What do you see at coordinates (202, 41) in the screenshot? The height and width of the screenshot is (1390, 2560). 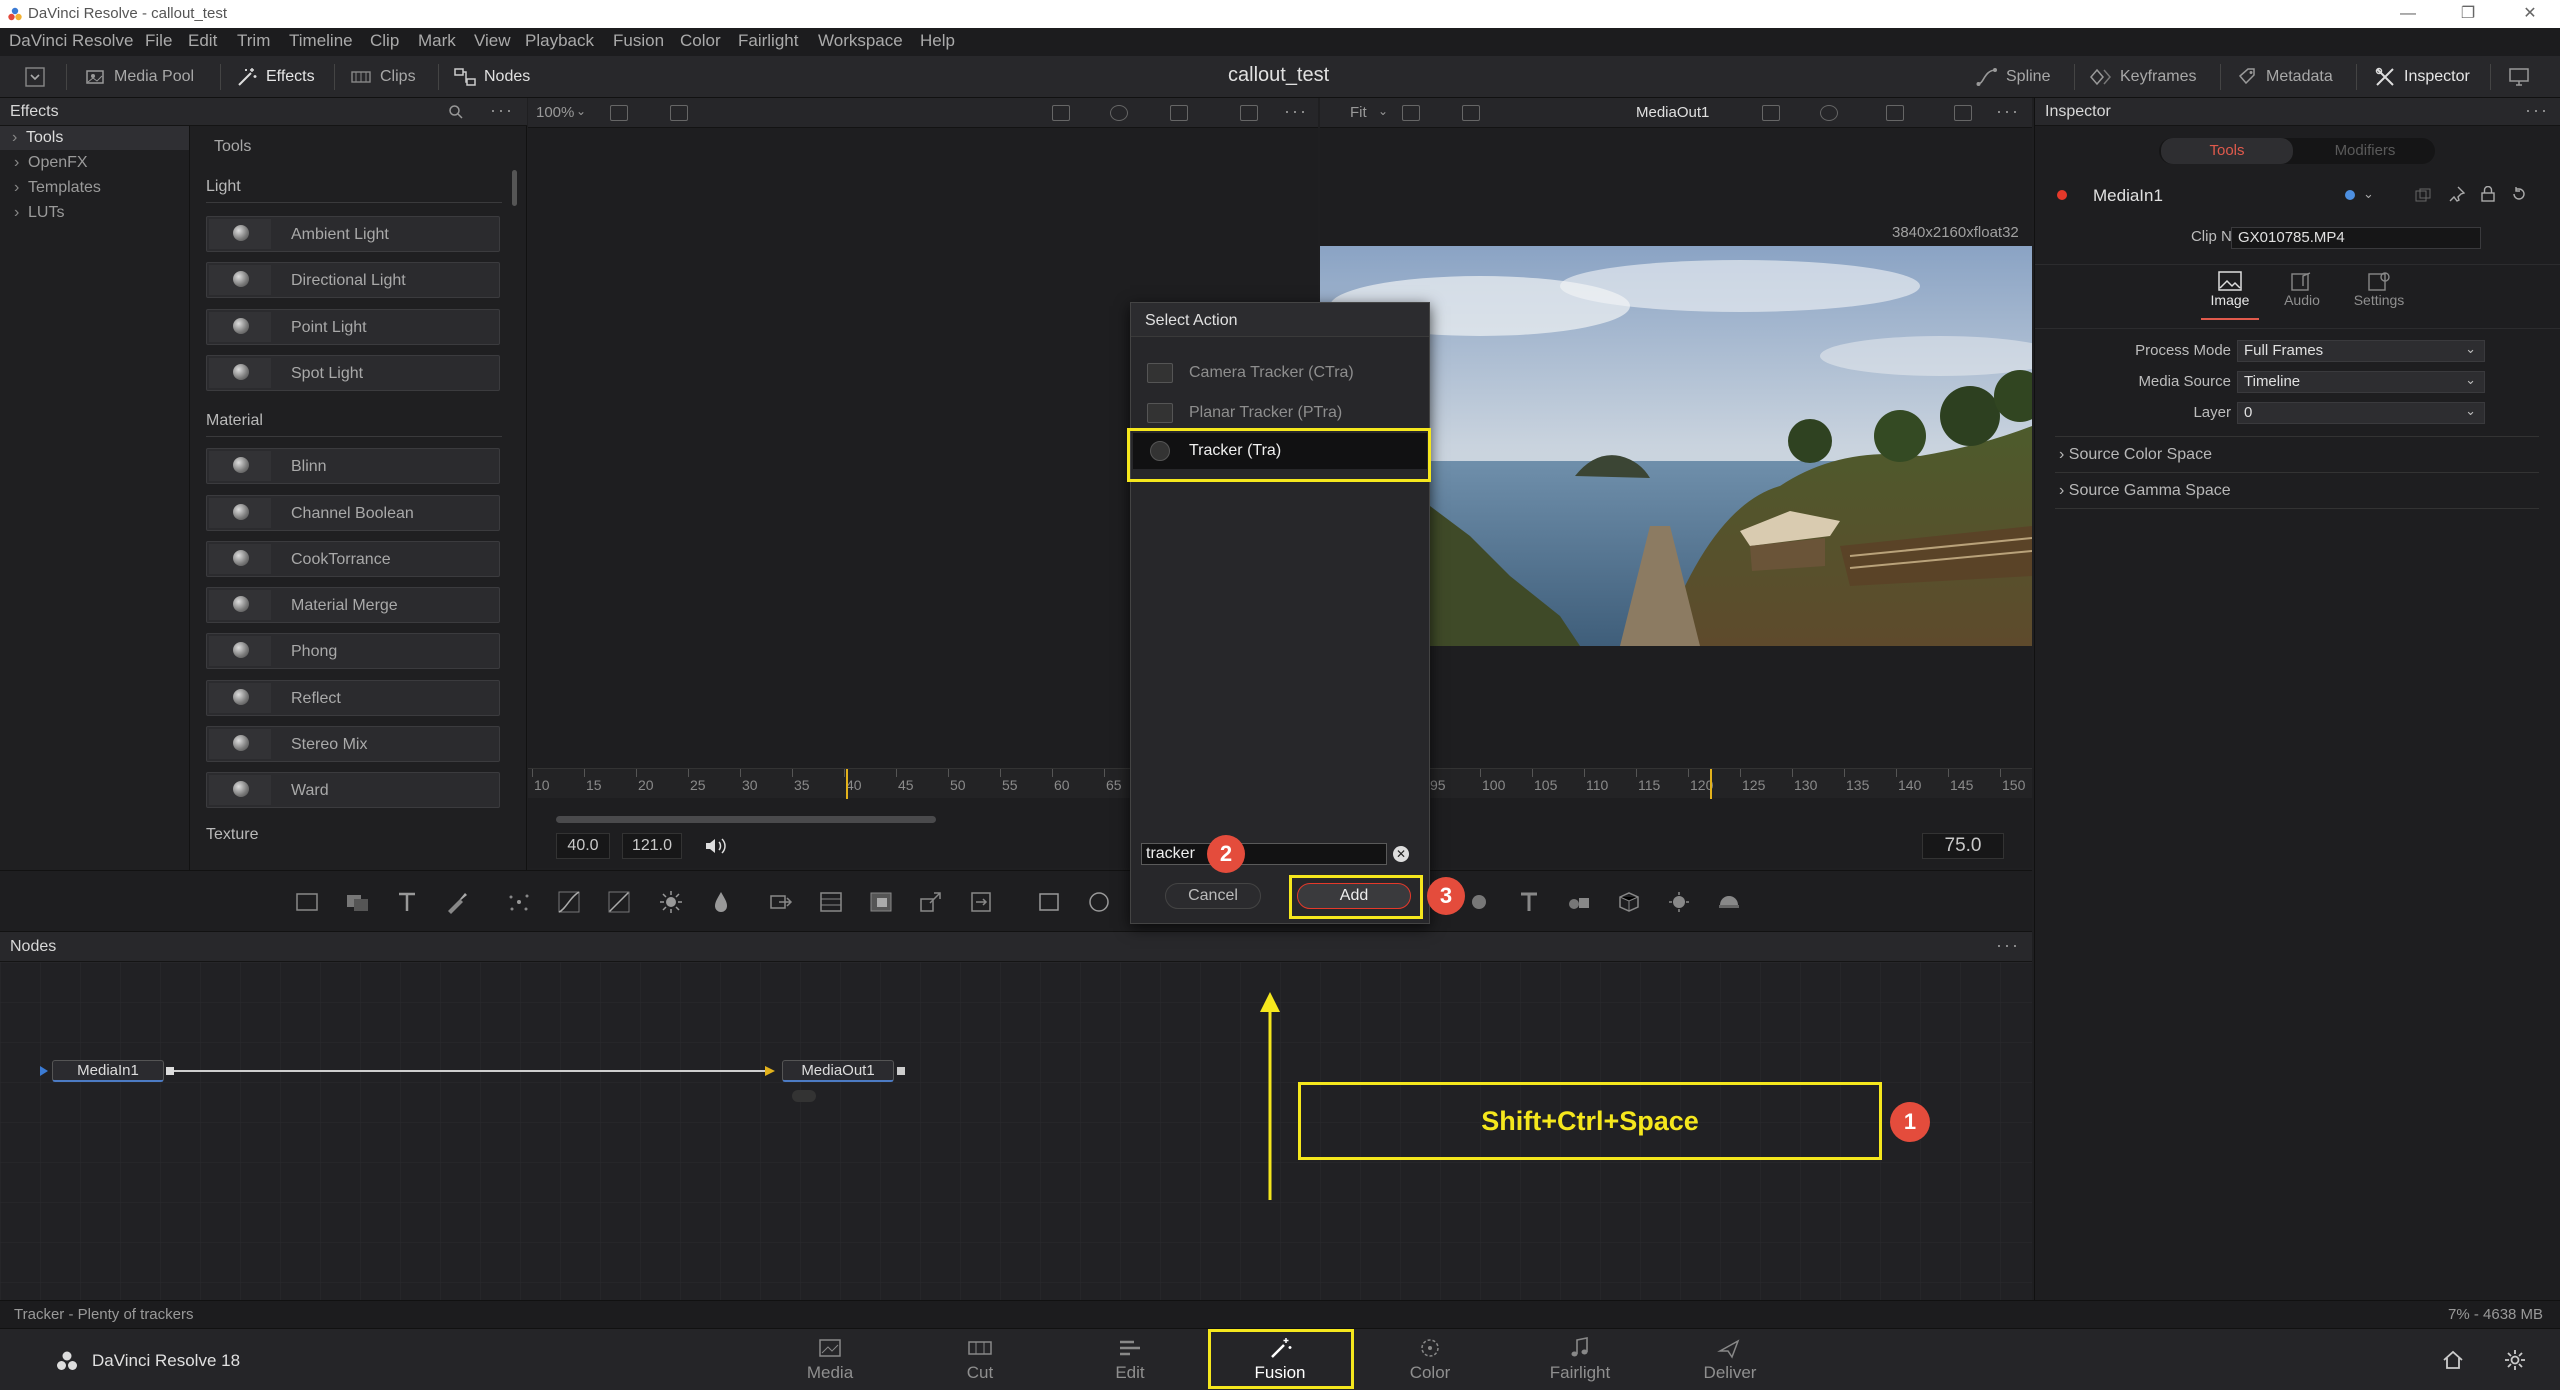 I see `menu-edit: Edit` at bounding box center [202, 41].